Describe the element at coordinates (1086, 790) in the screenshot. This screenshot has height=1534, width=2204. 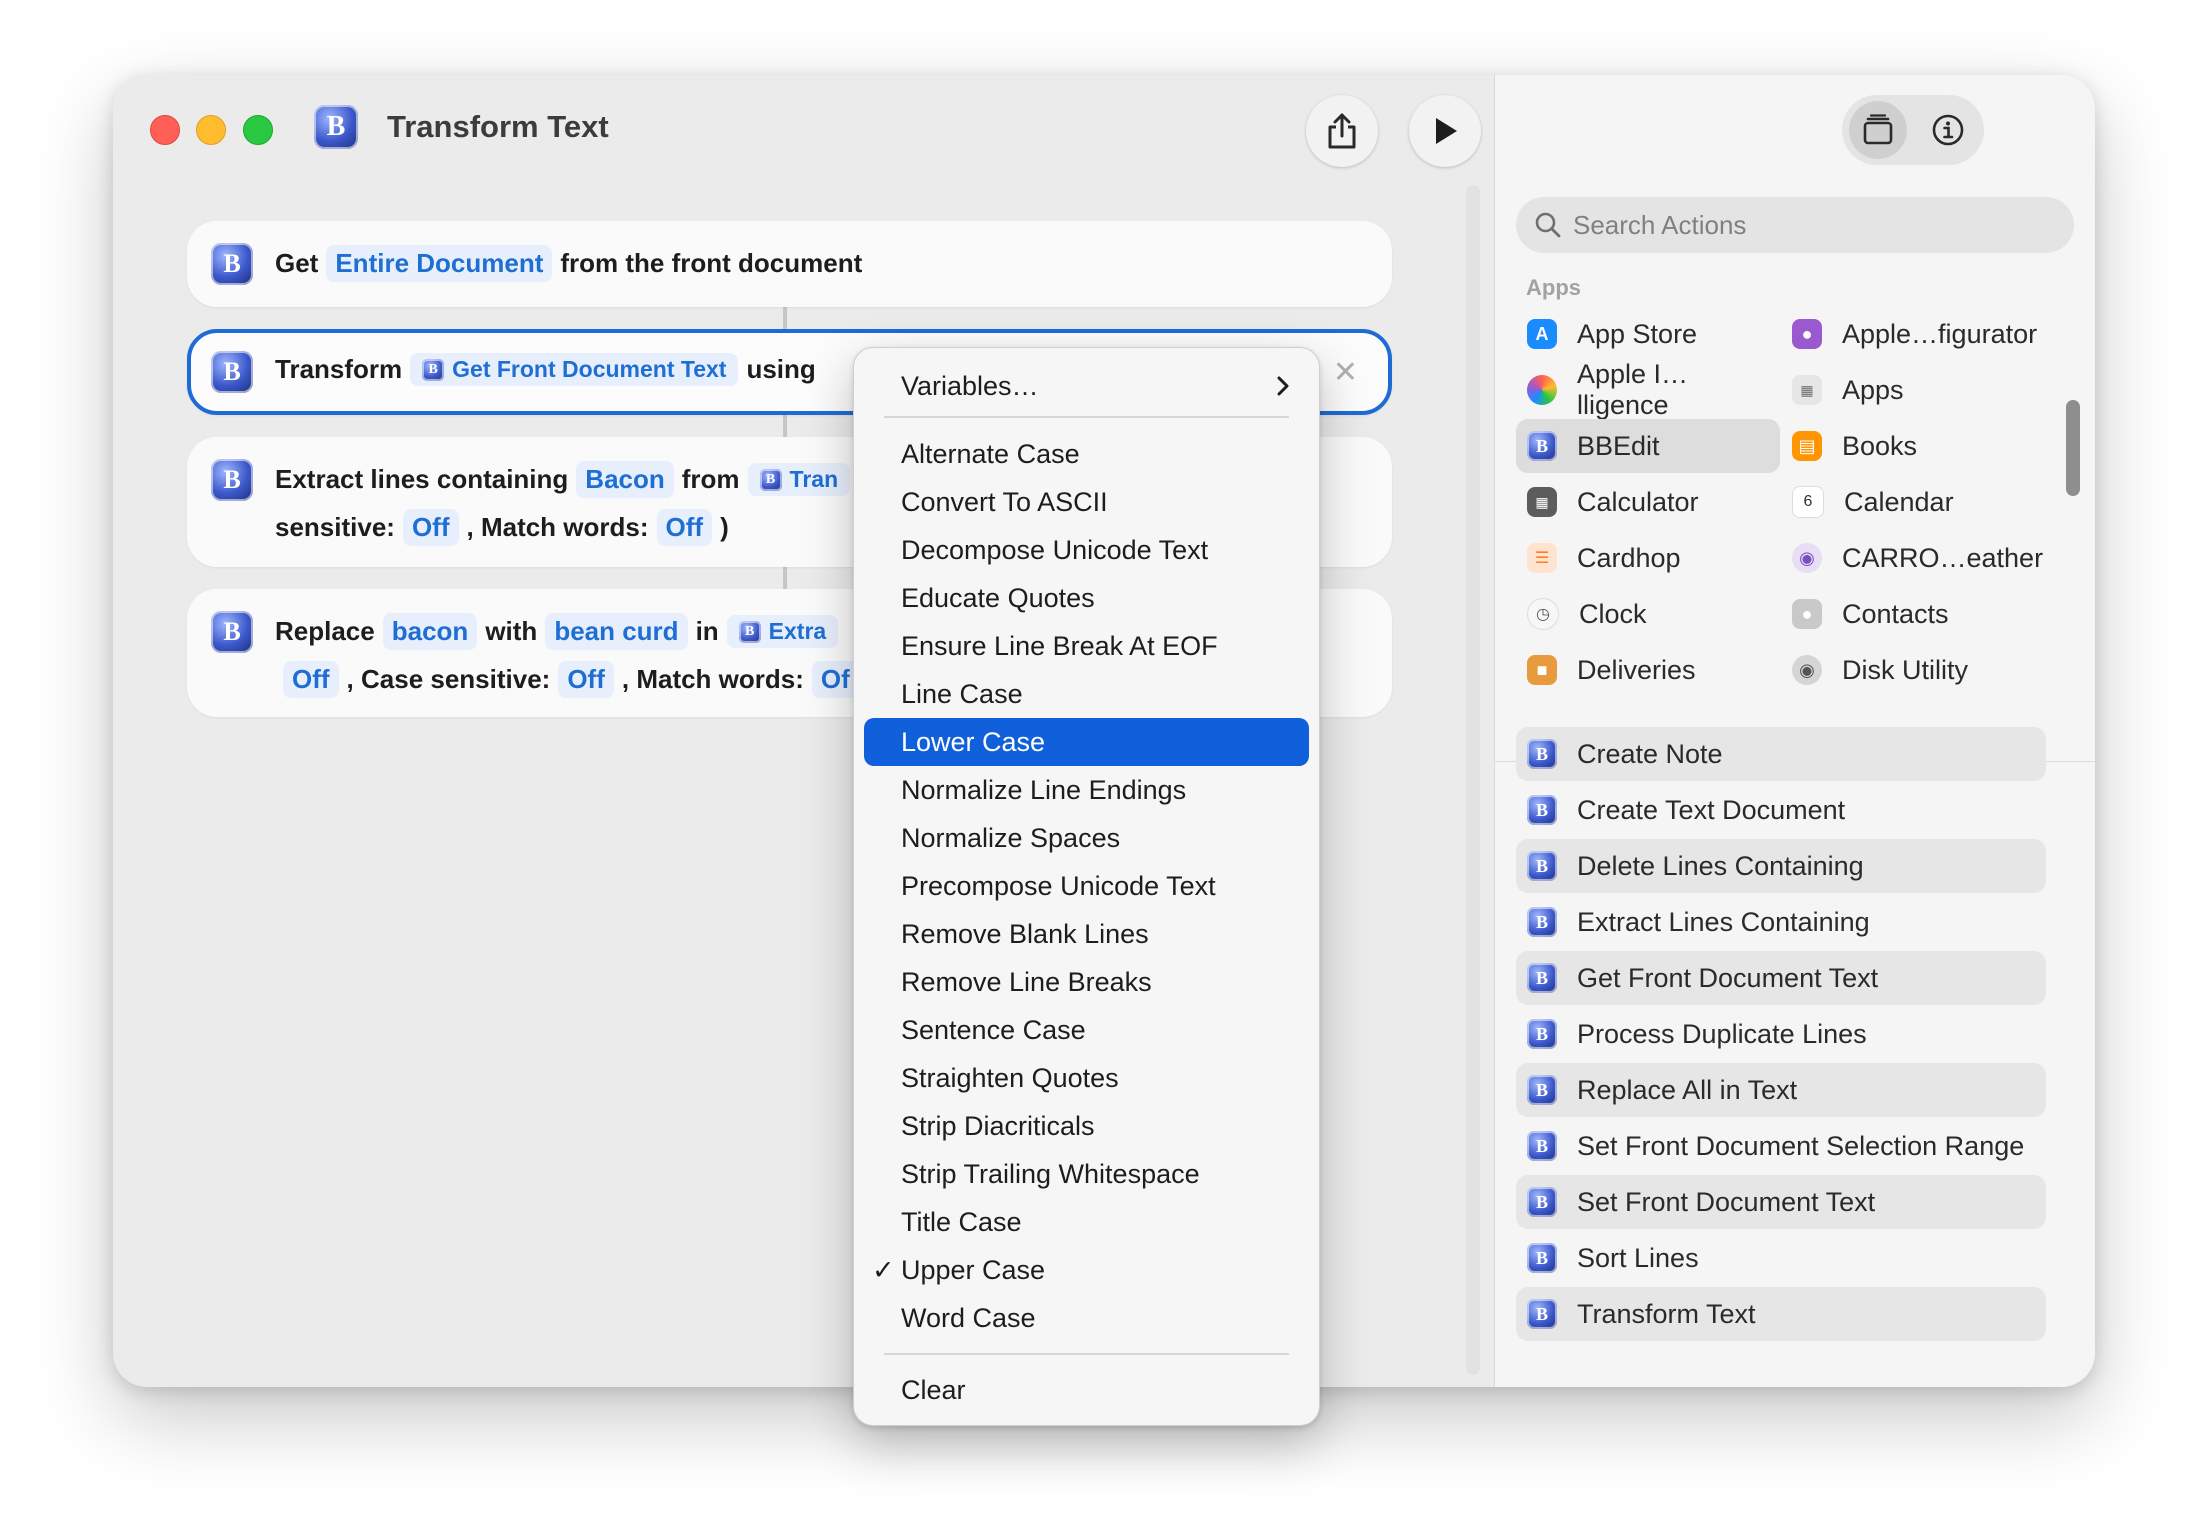
I see `menu-item-normalize-line-endings: Normalize Line Endings` at that location.